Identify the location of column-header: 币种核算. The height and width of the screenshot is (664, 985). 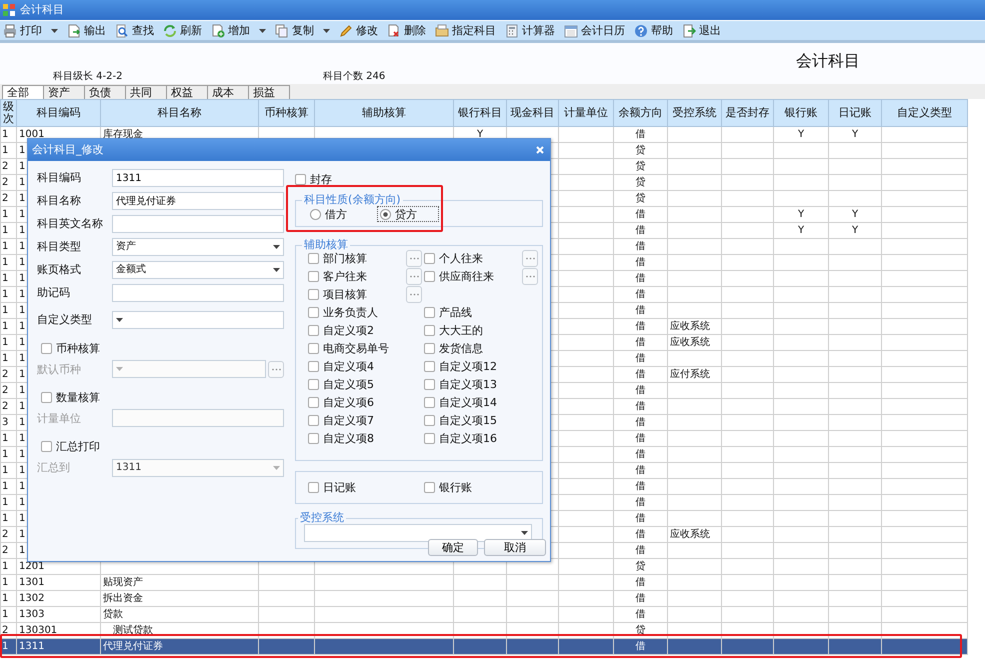
(286, 113).